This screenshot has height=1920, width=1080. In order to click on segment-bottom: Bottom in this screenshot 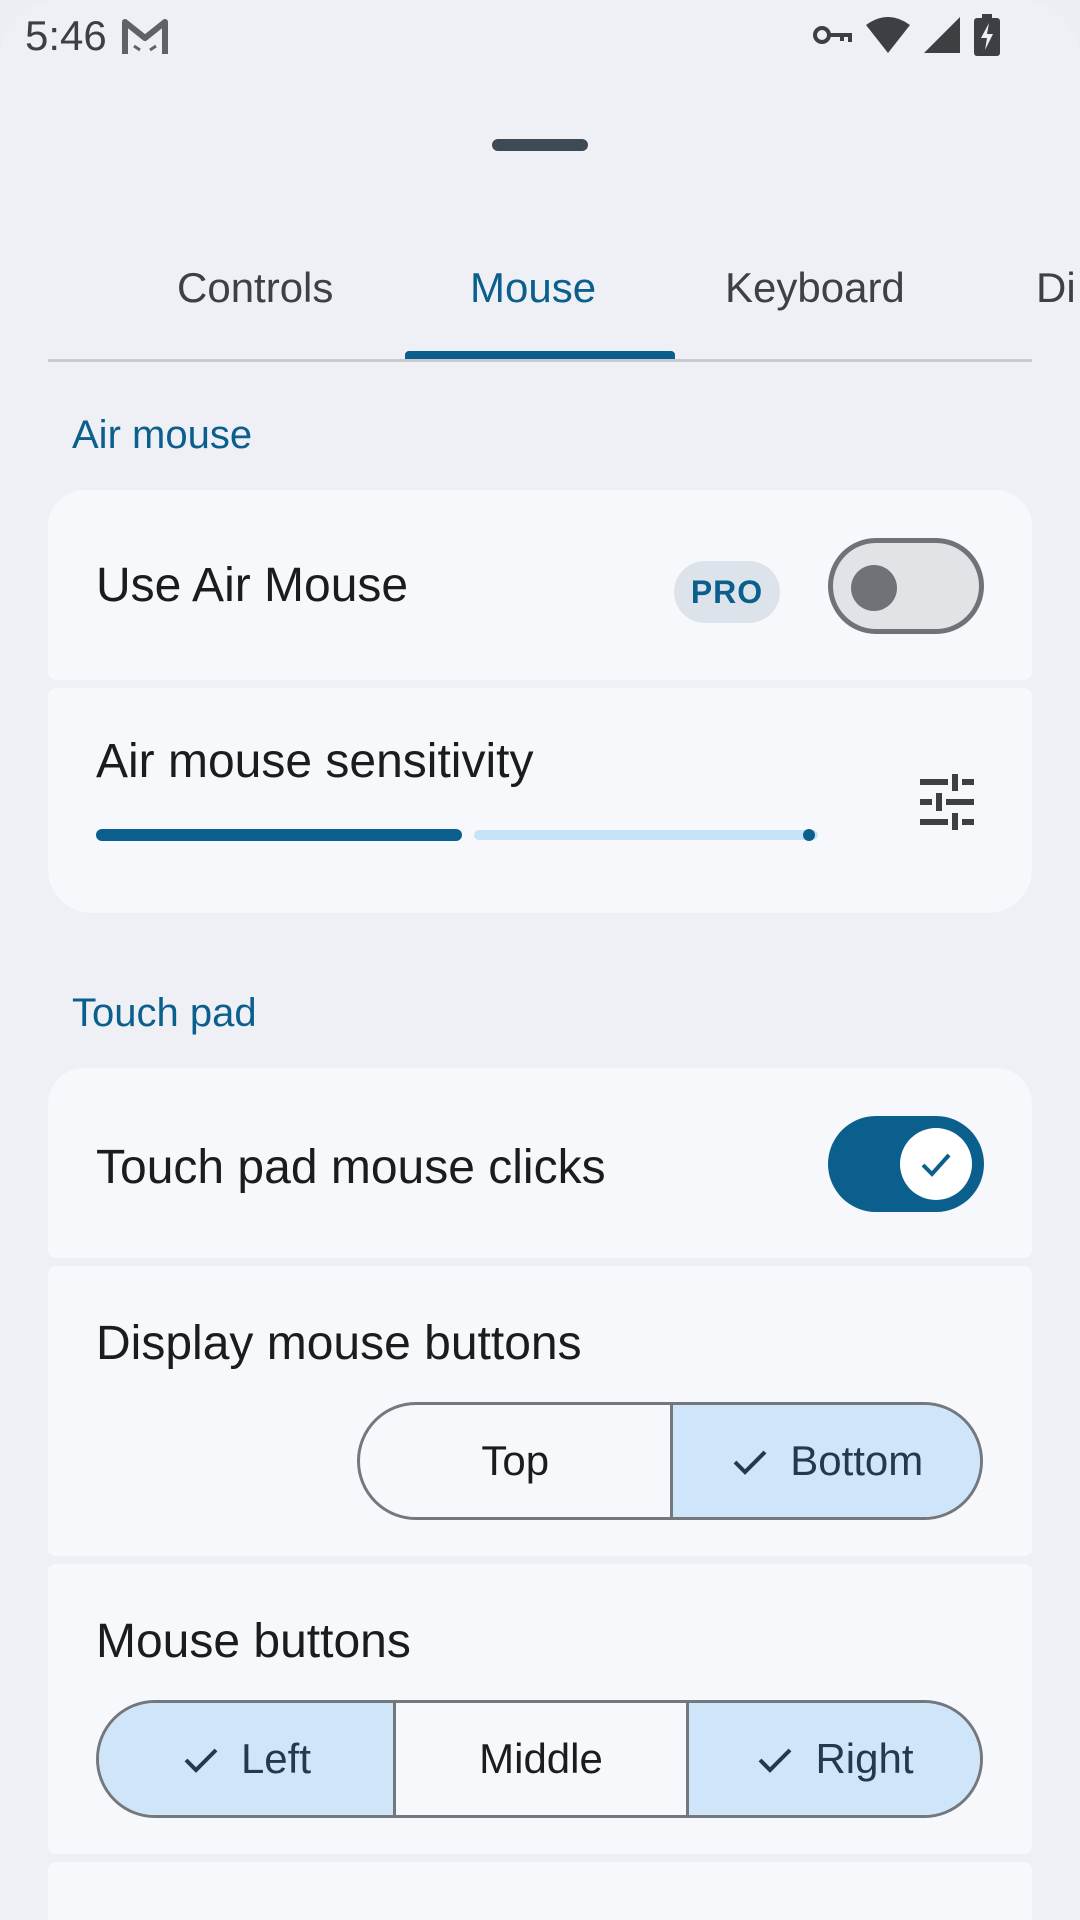, I will do `click(825, 1461)`.